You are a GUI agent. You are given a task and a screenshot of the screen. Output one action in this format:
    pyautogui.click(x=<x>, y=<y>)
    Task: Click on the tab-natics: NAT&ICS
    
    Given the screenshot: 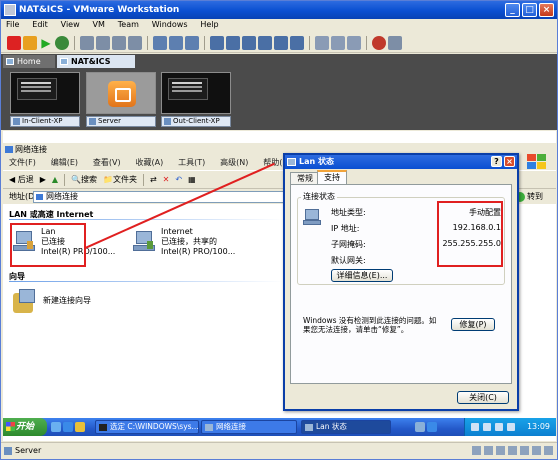 What is the action you would take?
    pyautogui.click(x=96, y=61)
    